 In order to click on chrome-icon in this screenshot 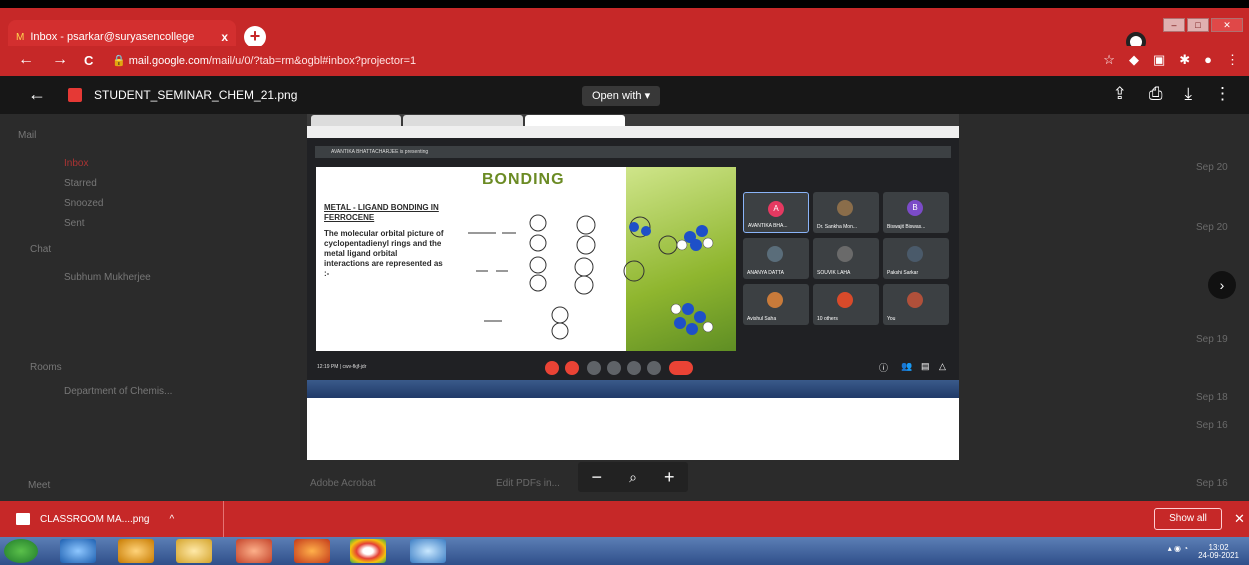, I will do `click(368, 551)`.